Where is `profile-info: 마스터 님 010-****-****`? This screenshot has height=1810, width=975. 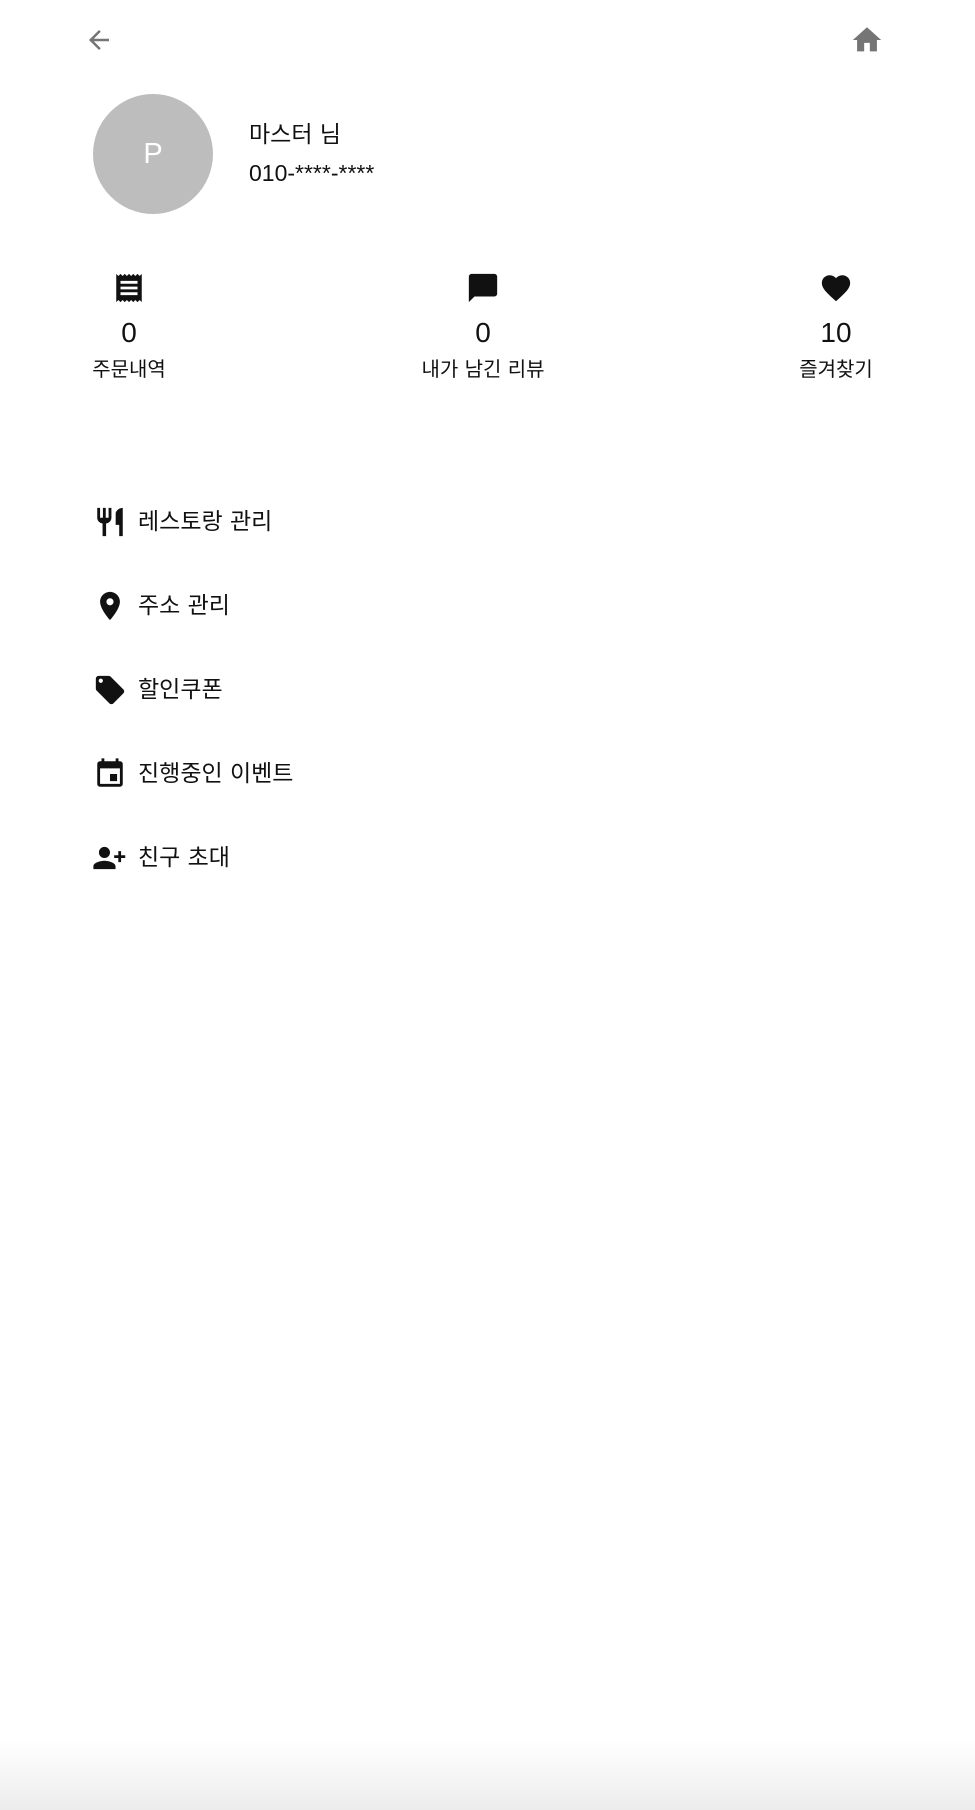 profile-info: 마스터 님 010-****-**** is located at coordinates (311, 154).